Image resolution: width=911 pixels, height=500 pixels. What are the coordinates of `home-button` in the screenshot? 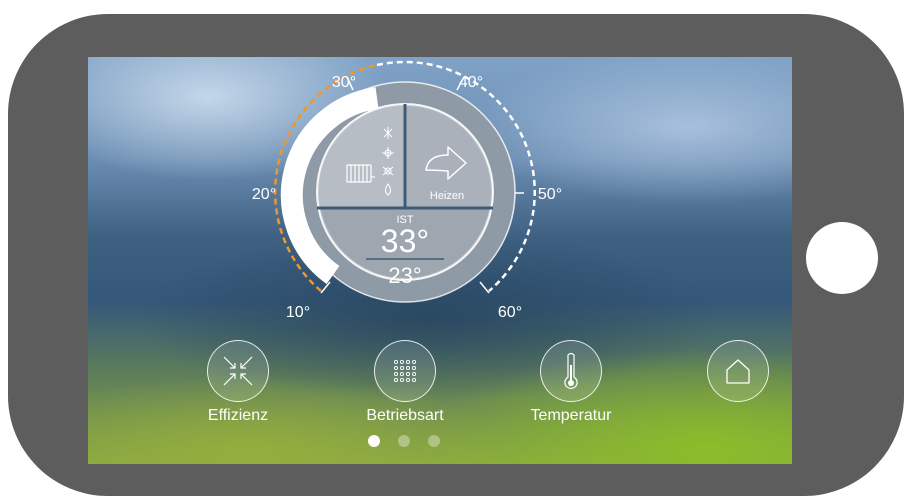 It's located at (738, 371).